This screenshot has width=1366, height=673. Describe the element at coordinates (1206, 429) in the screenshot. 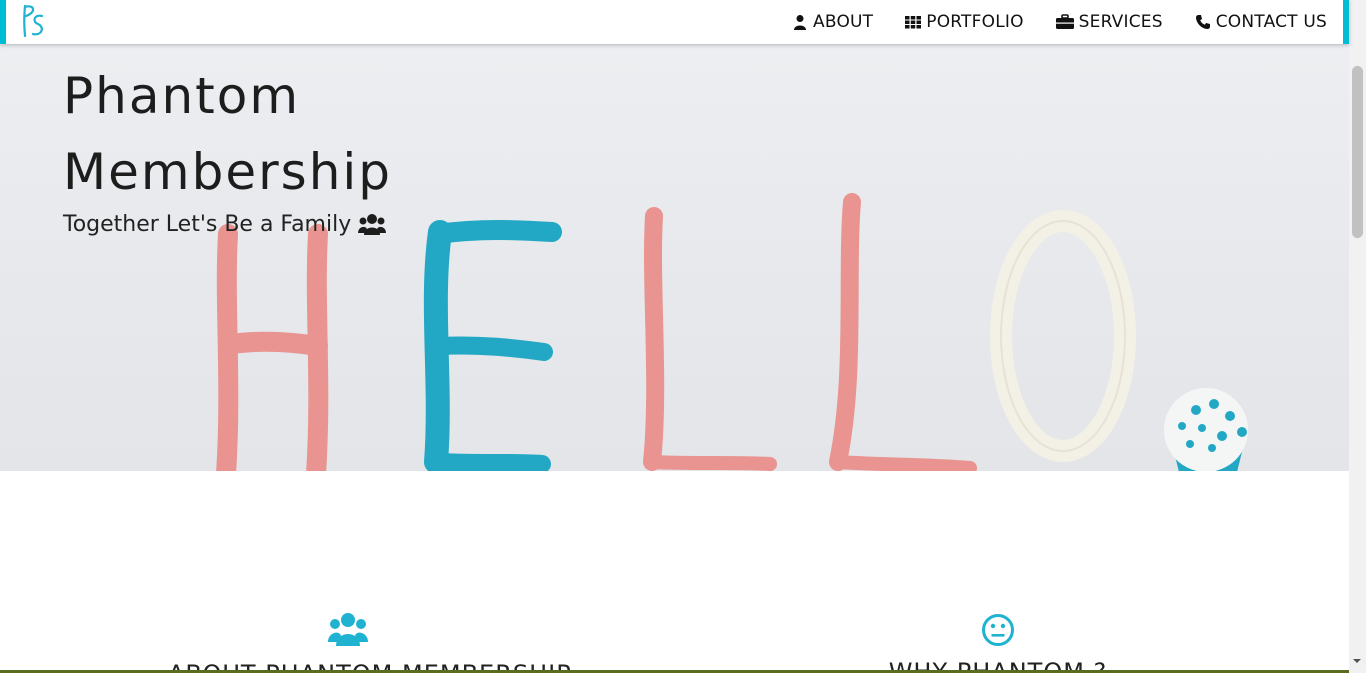

I see `cupcake-decoration` at that location.